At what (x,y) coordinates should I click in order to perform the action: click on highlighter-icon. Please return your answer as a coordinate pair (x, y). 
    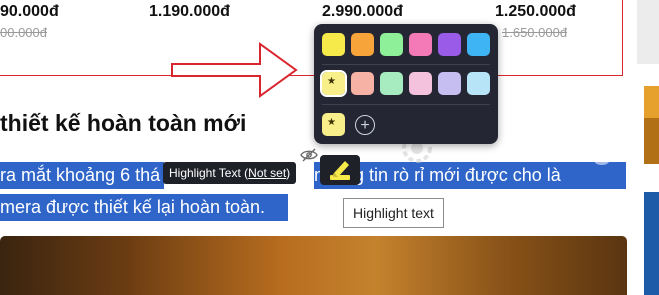
    Looking at the image, I should click on (340, 170).